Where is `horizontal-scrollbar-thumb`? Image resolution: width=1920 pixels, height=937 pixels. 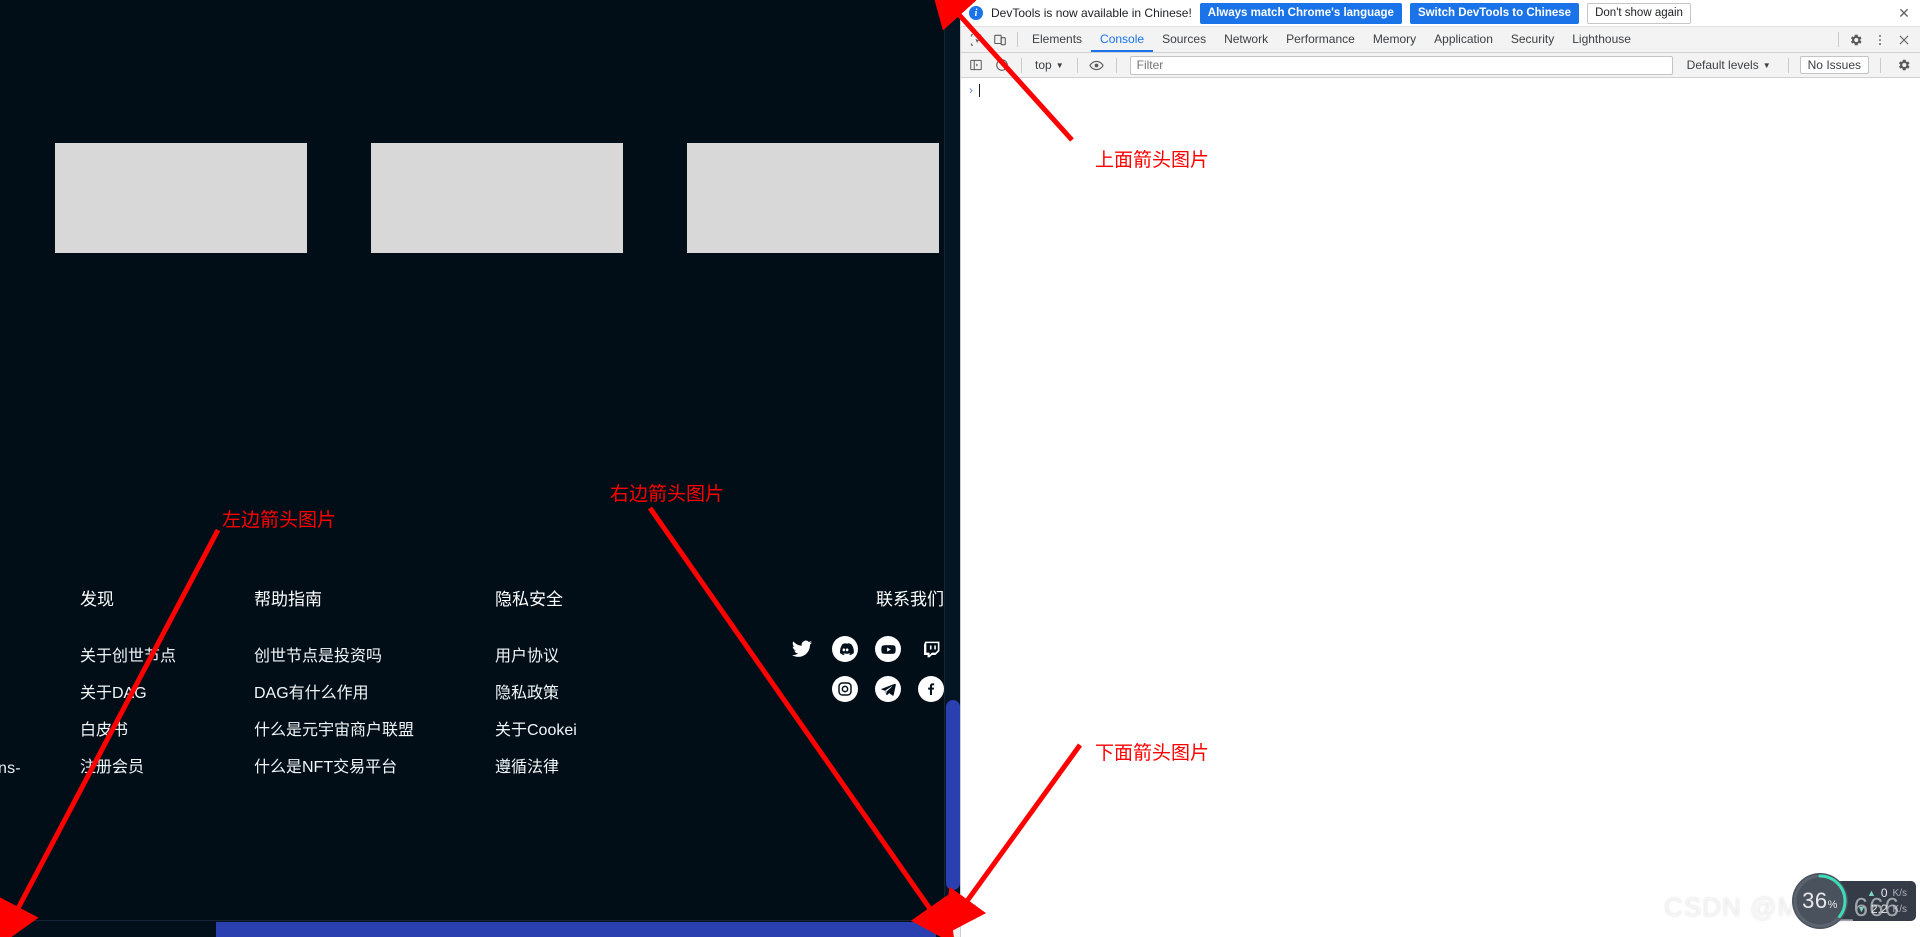 horizontal-scrollbar-thumb is located at coordinates (576, 929).